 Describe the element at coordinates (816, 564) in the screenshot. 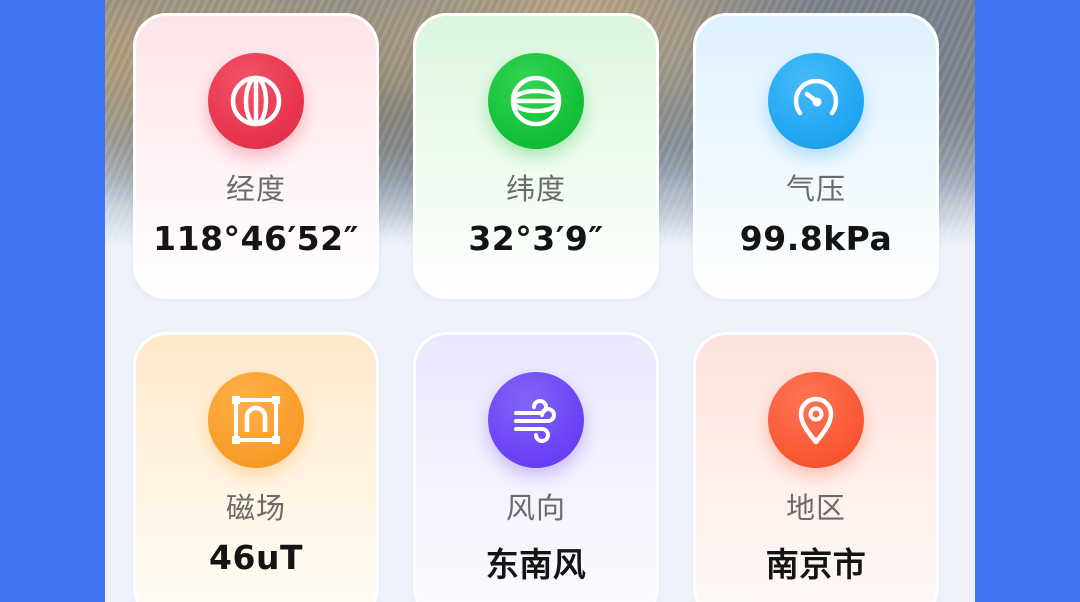

I see `region-value: 南京市` at that location.